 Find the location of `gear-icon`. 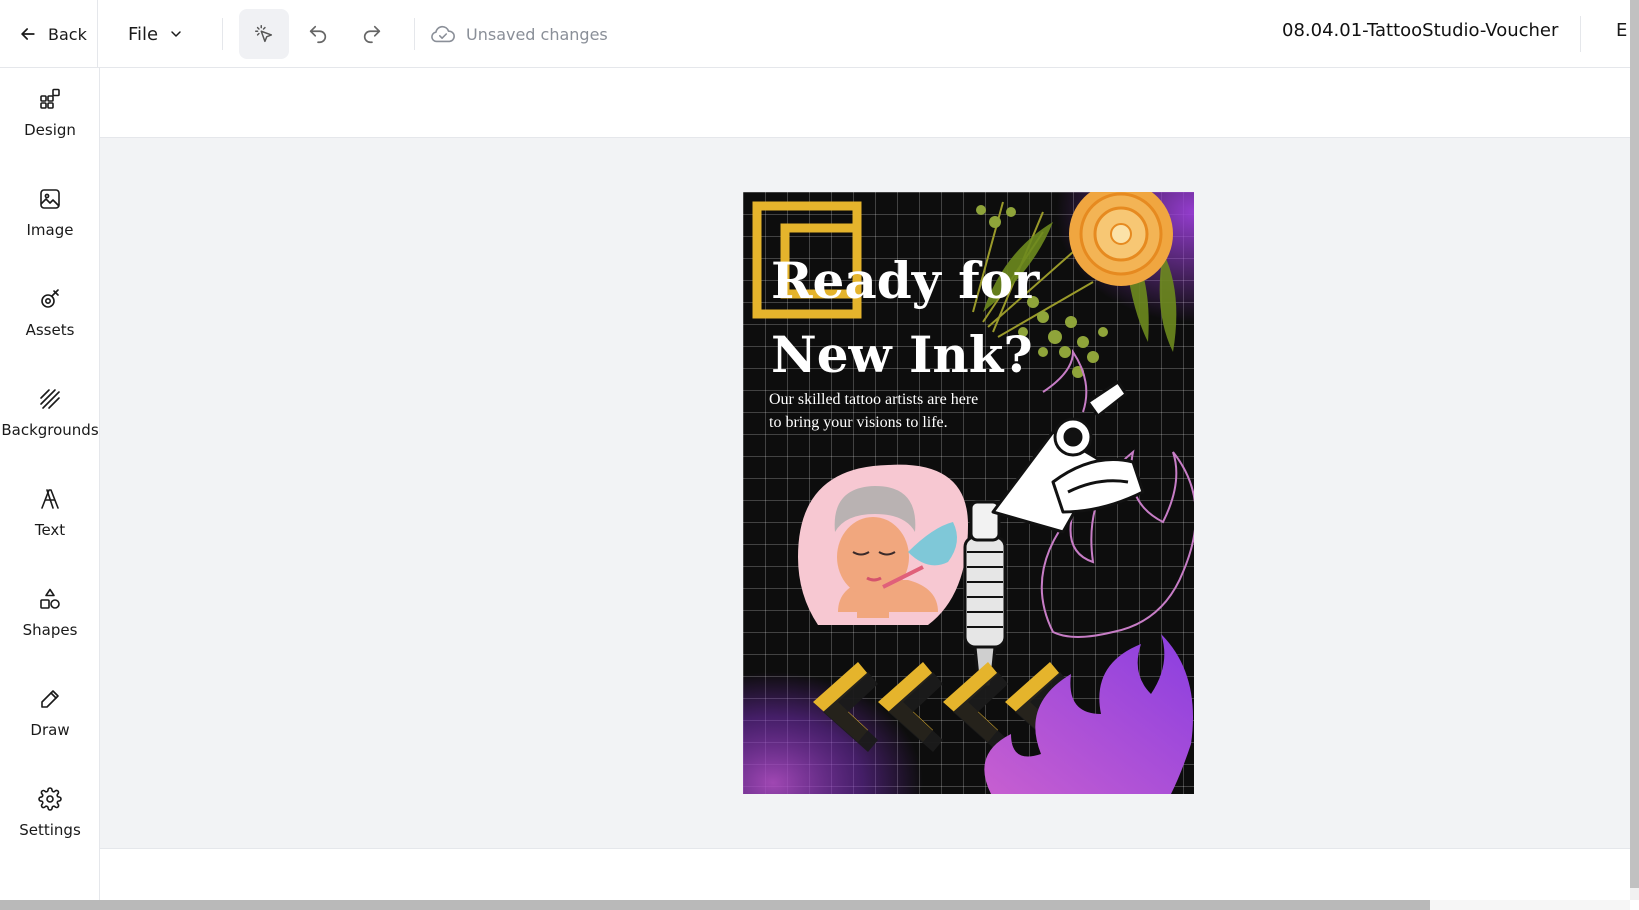

gear-icon is located at coordinates (50, 799).